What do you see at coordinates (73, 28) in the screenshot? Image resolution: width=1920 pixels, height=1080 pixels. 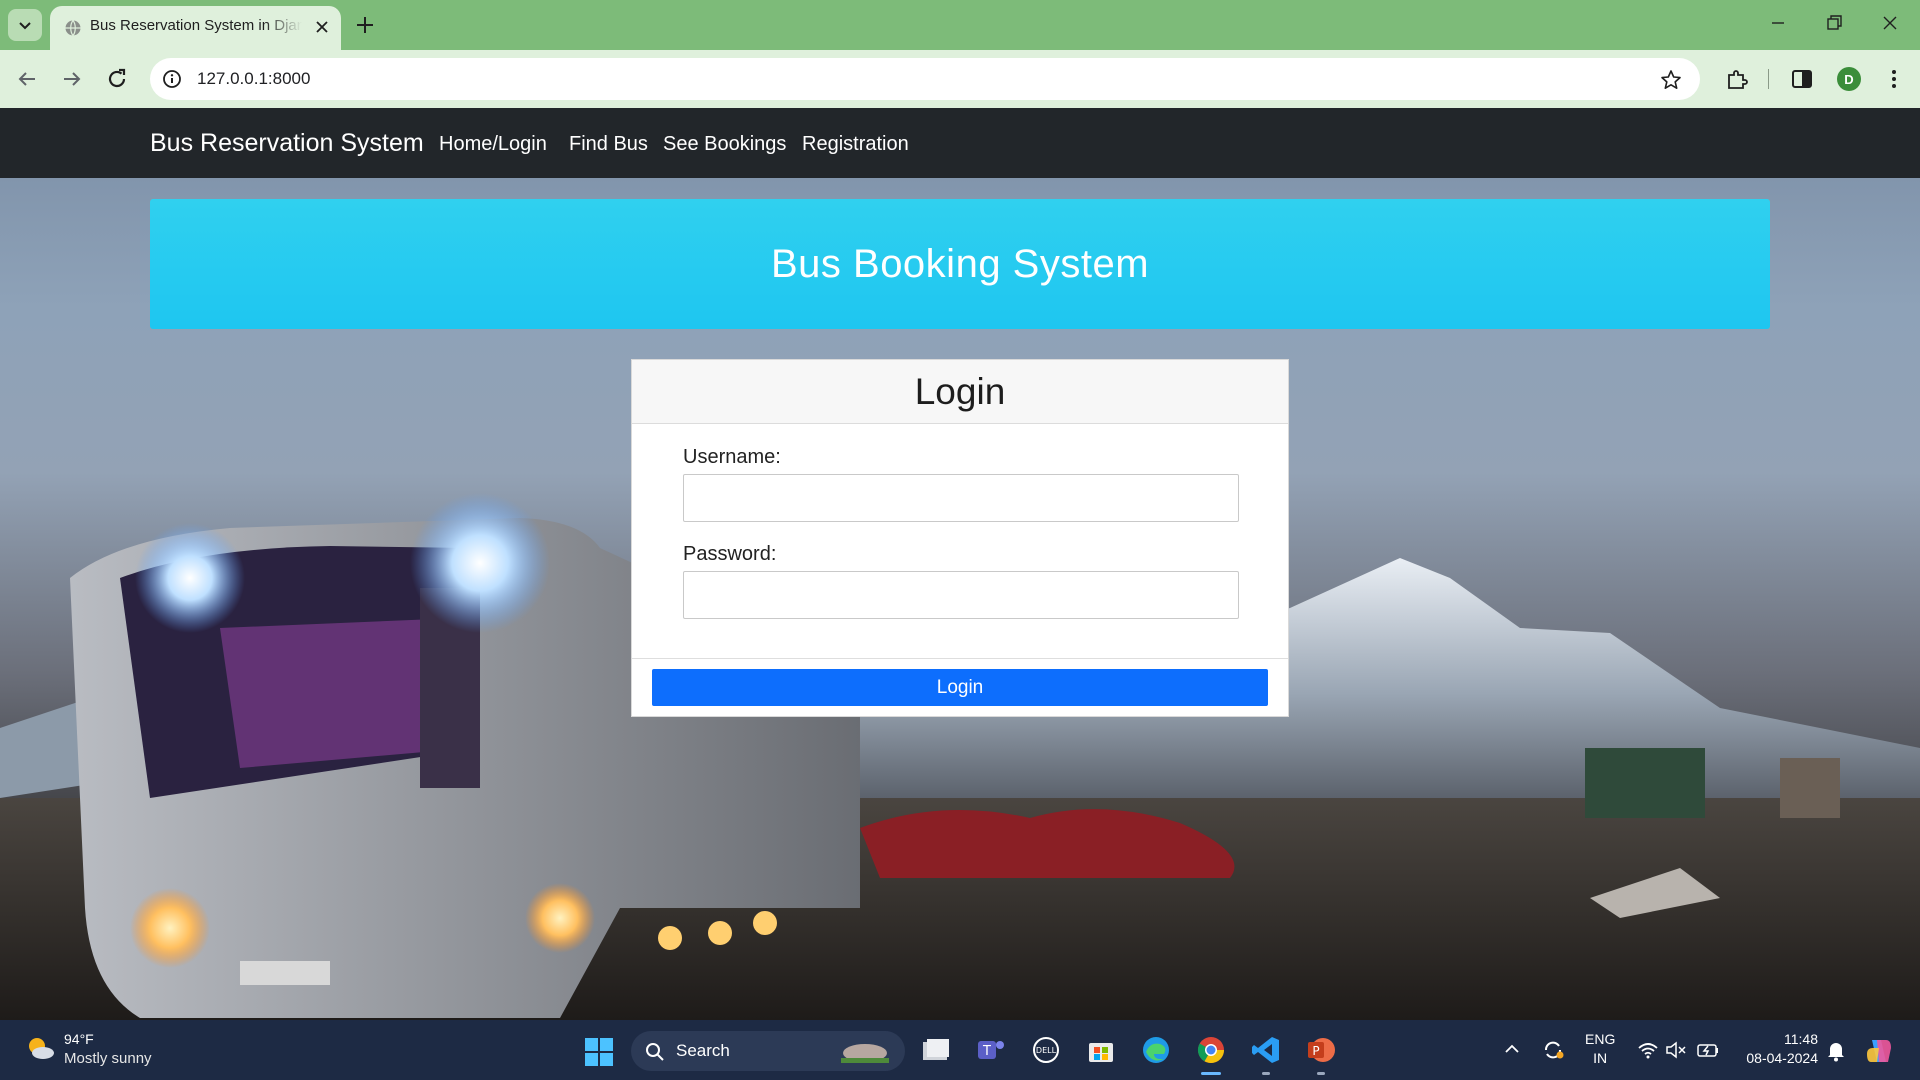 I see `globe-icon` at bounding box center [73, 28].